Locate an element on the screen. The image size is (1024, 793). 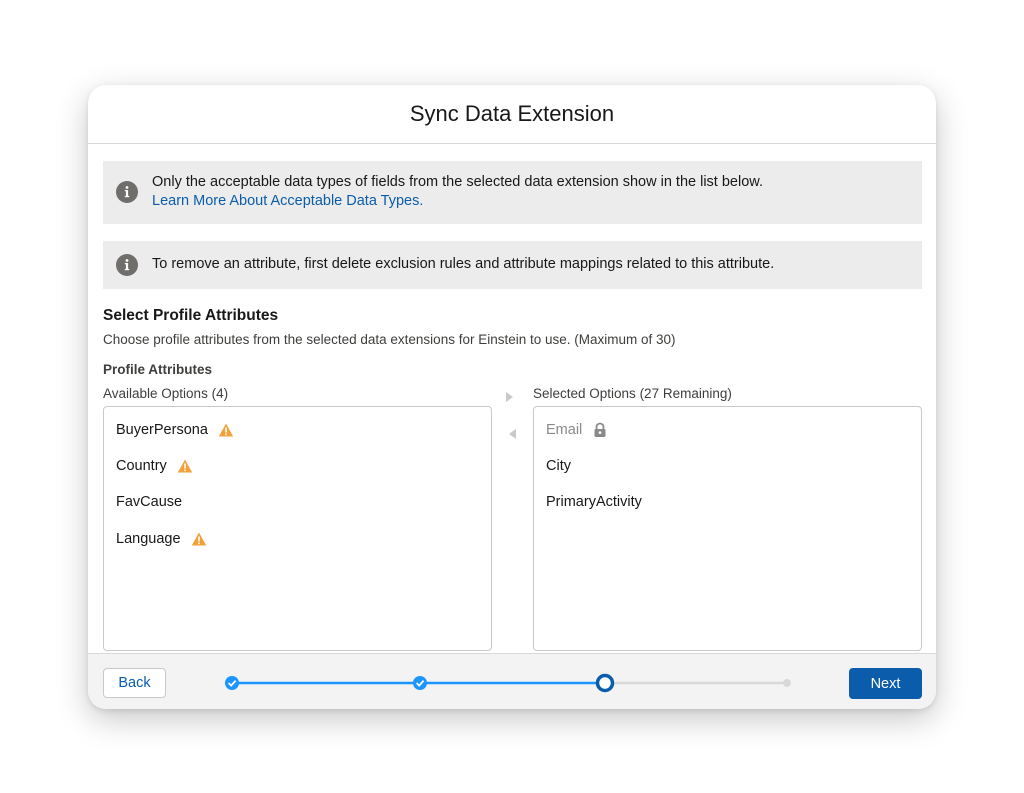
selected-options-listbox: Email City PrimaryActivity is located at coordinates (727, 528).